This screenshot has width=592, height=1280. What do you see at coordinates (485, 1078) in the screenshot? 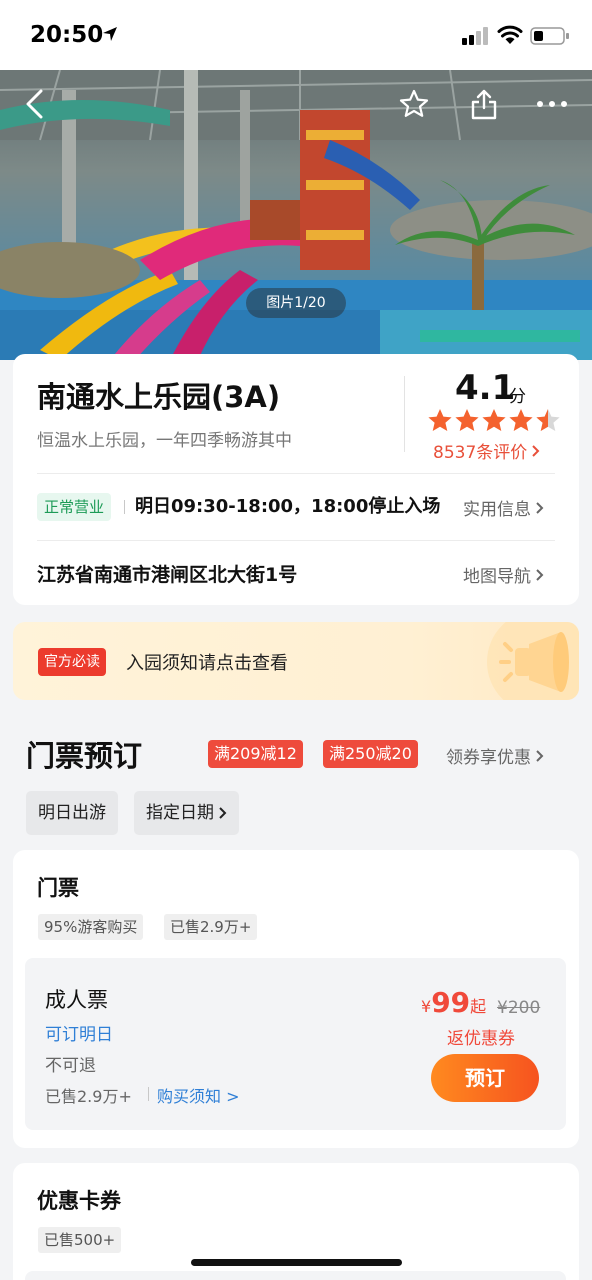
I see `book-button: 预订` at bounding box center [485, 1078].